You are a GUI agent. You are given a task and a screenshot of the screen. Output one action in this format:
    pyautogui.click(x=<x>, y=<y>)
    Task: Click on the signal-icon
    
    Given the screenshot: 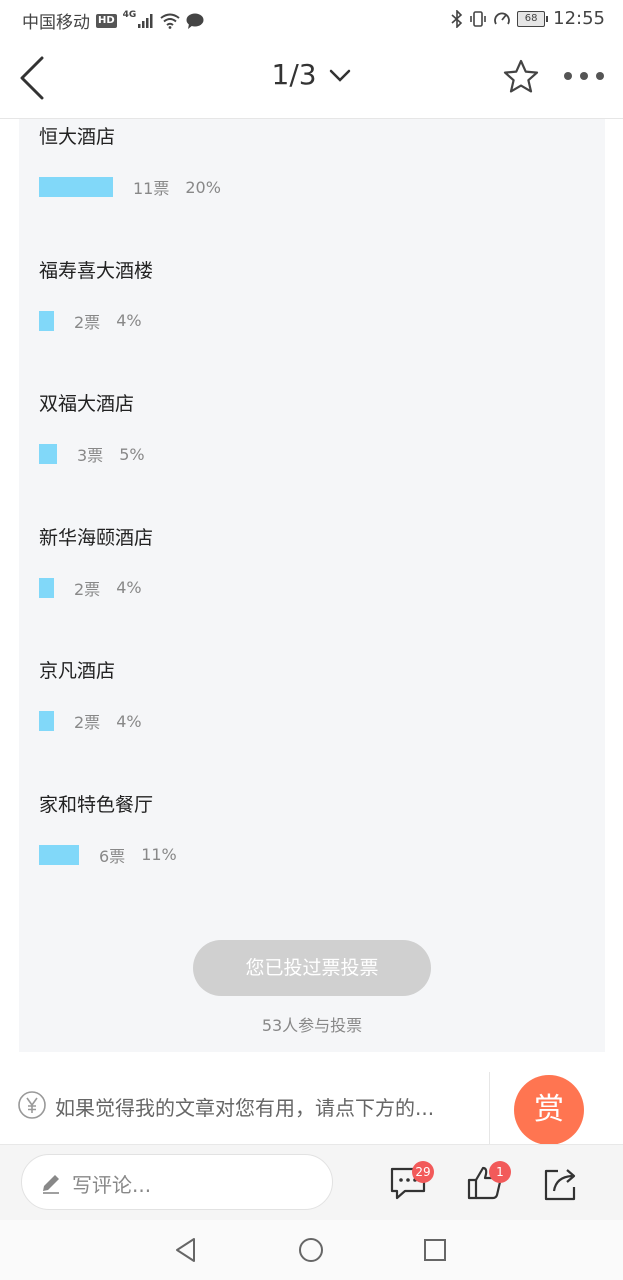 What is the action you would take?
    pyautogui.click(x=145, y=20)
    